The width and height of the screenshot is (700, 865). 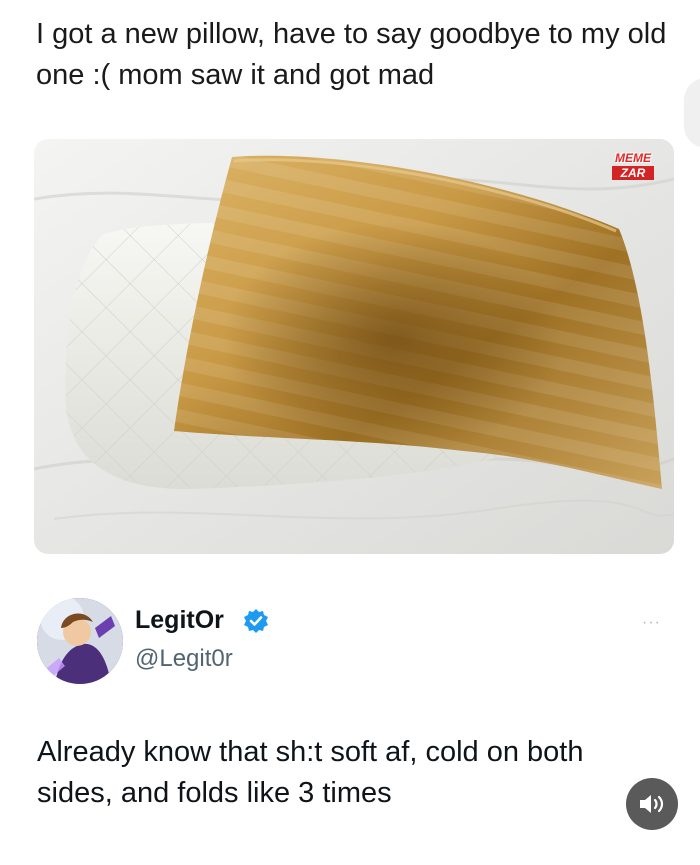 I want to click on speaker-icon, so click(x=652, y=804).